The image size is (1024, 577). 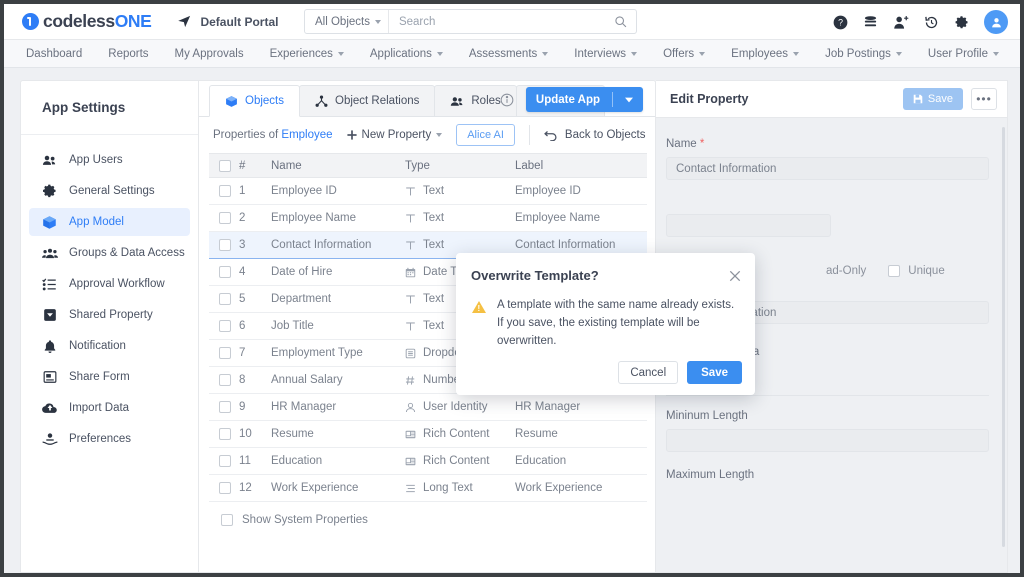 What do you see at coordinates (246, 135) in the screenshot?
I see `properties-prefix: Properties of` at bounding box center [246, 135].